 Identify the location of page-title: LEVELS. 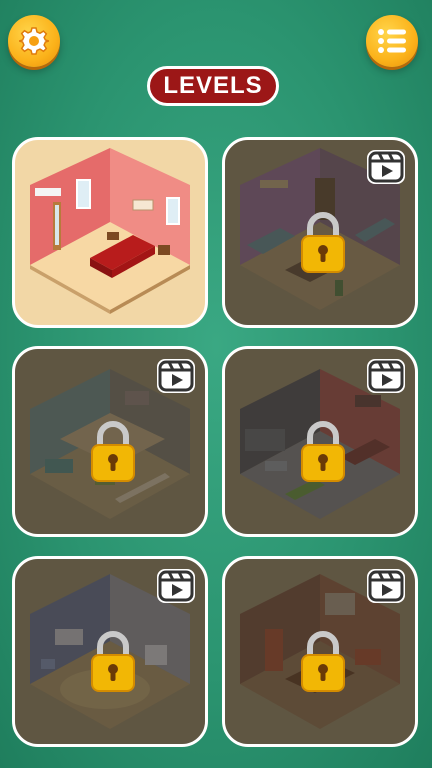
(213, 86).